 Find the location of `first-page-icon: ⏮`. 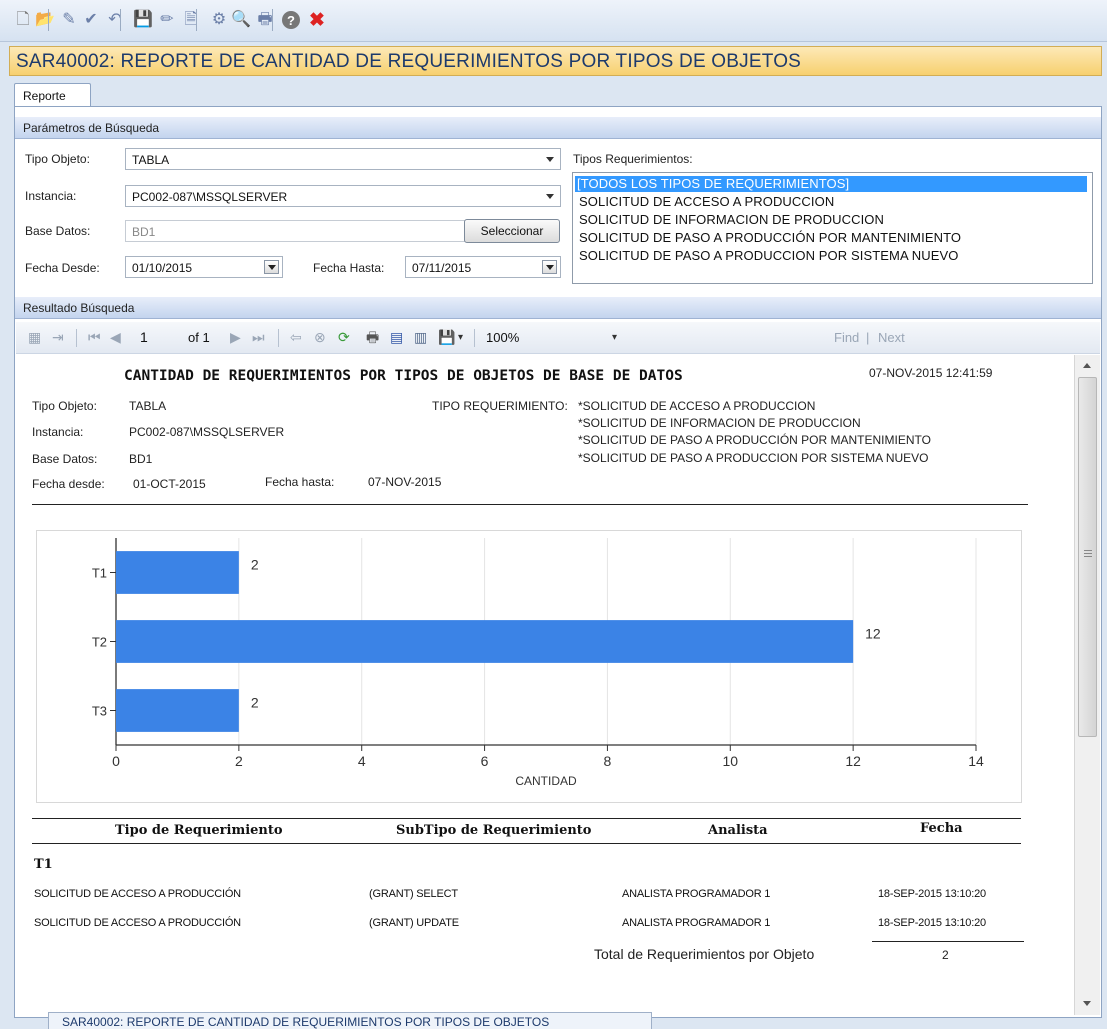

first-page-icon: ⏮ is located at coordinates (94, 337).